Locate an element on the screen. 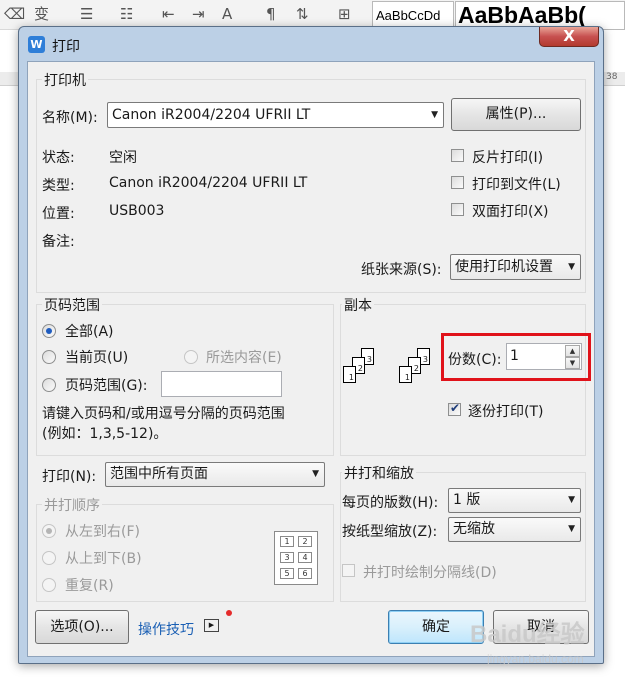  mirror-print-label: 反片打印(I) is located at coordinates (507, 157).